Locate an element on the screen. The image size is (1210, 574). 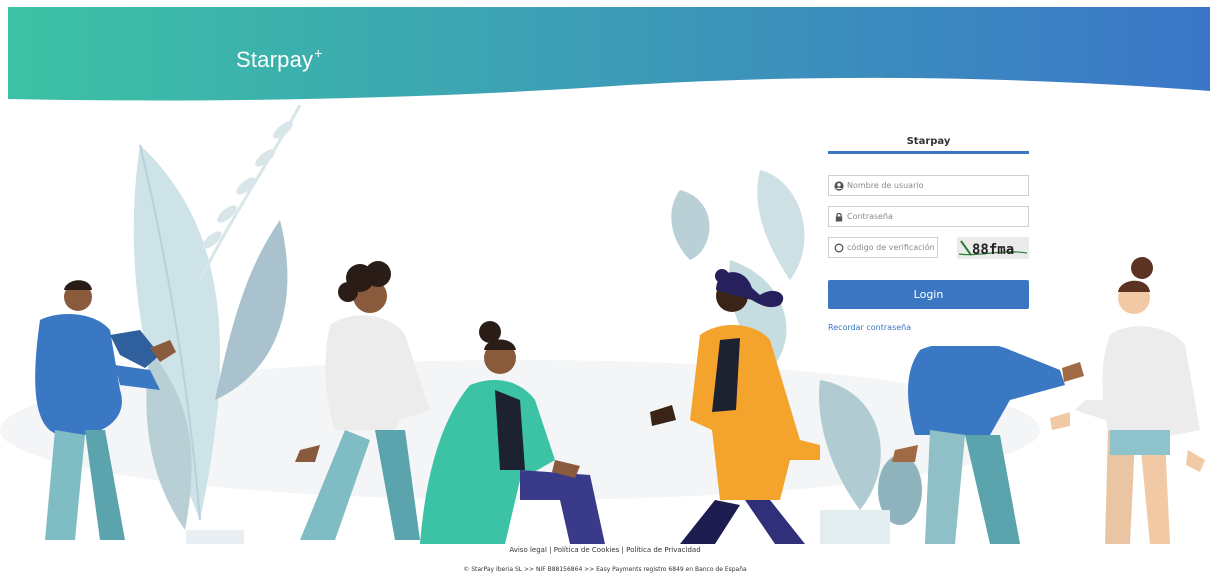
login-title: Starpay is located at coordinates (928, 141).